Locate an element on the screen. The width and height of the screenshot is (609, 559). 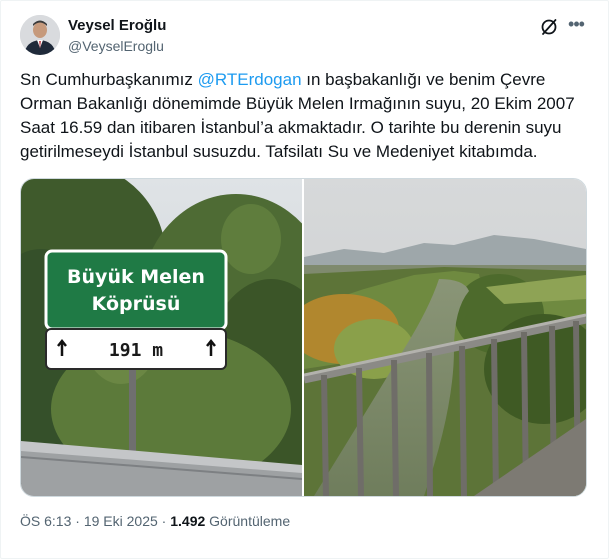
avatar-image is located at coordinates (40, 35).